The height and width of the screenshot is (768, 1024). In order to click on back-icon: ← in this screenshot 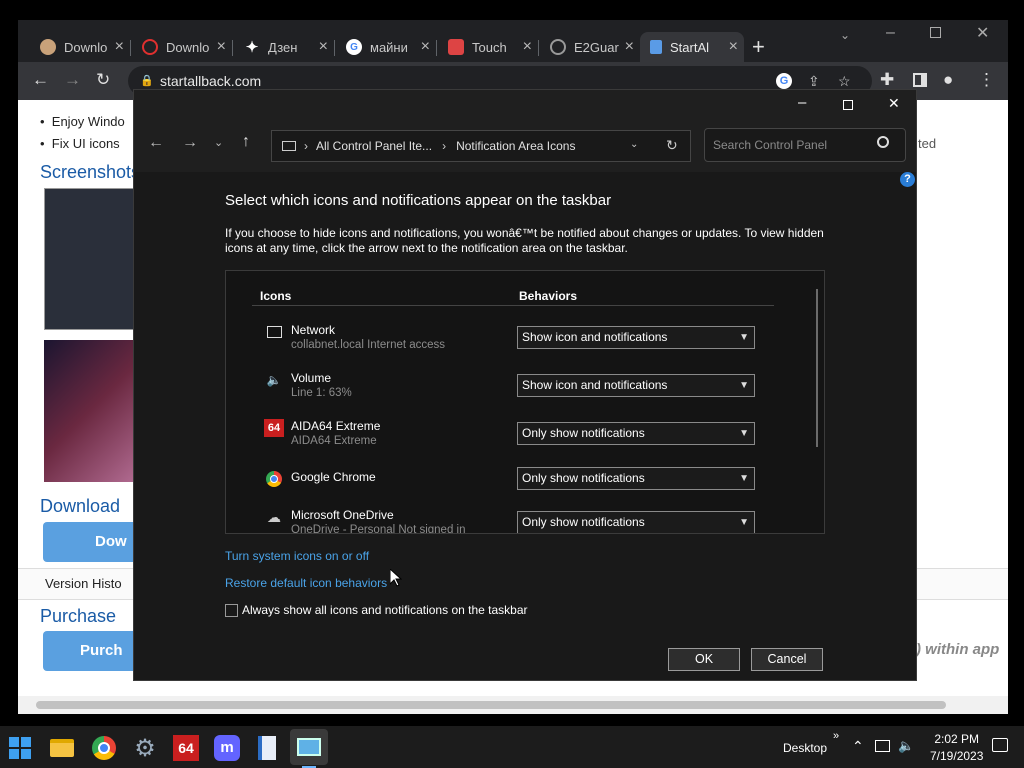, I will do `click(40, 80)`.